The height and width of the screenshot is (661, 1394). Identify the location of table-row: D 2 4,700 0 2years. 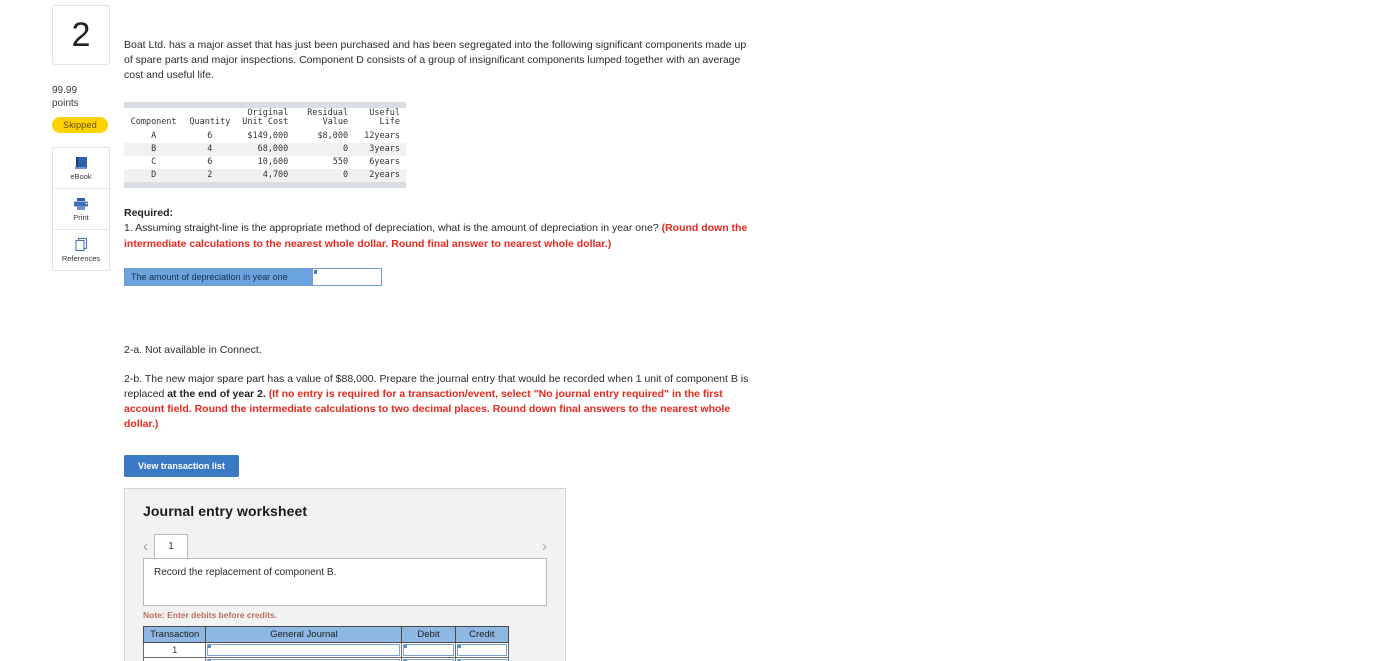
(265, 176).